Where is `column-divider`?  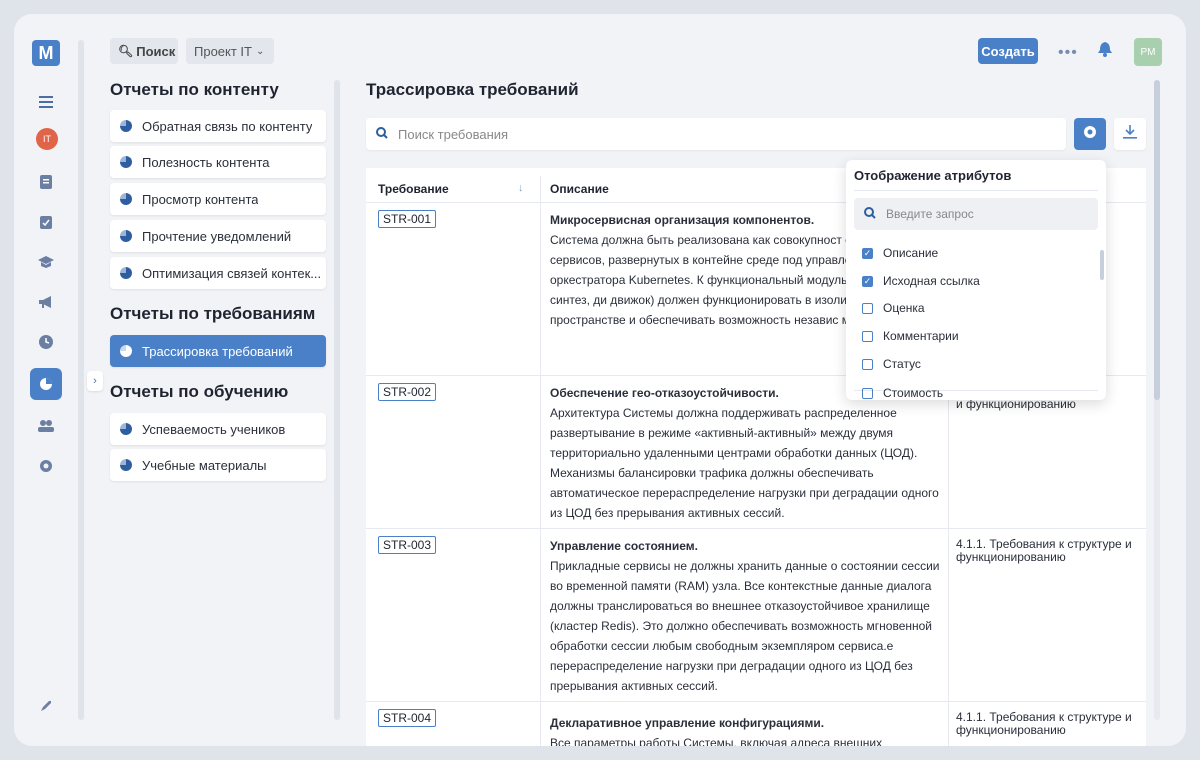 column-divider is located at coordinates (540, 461).